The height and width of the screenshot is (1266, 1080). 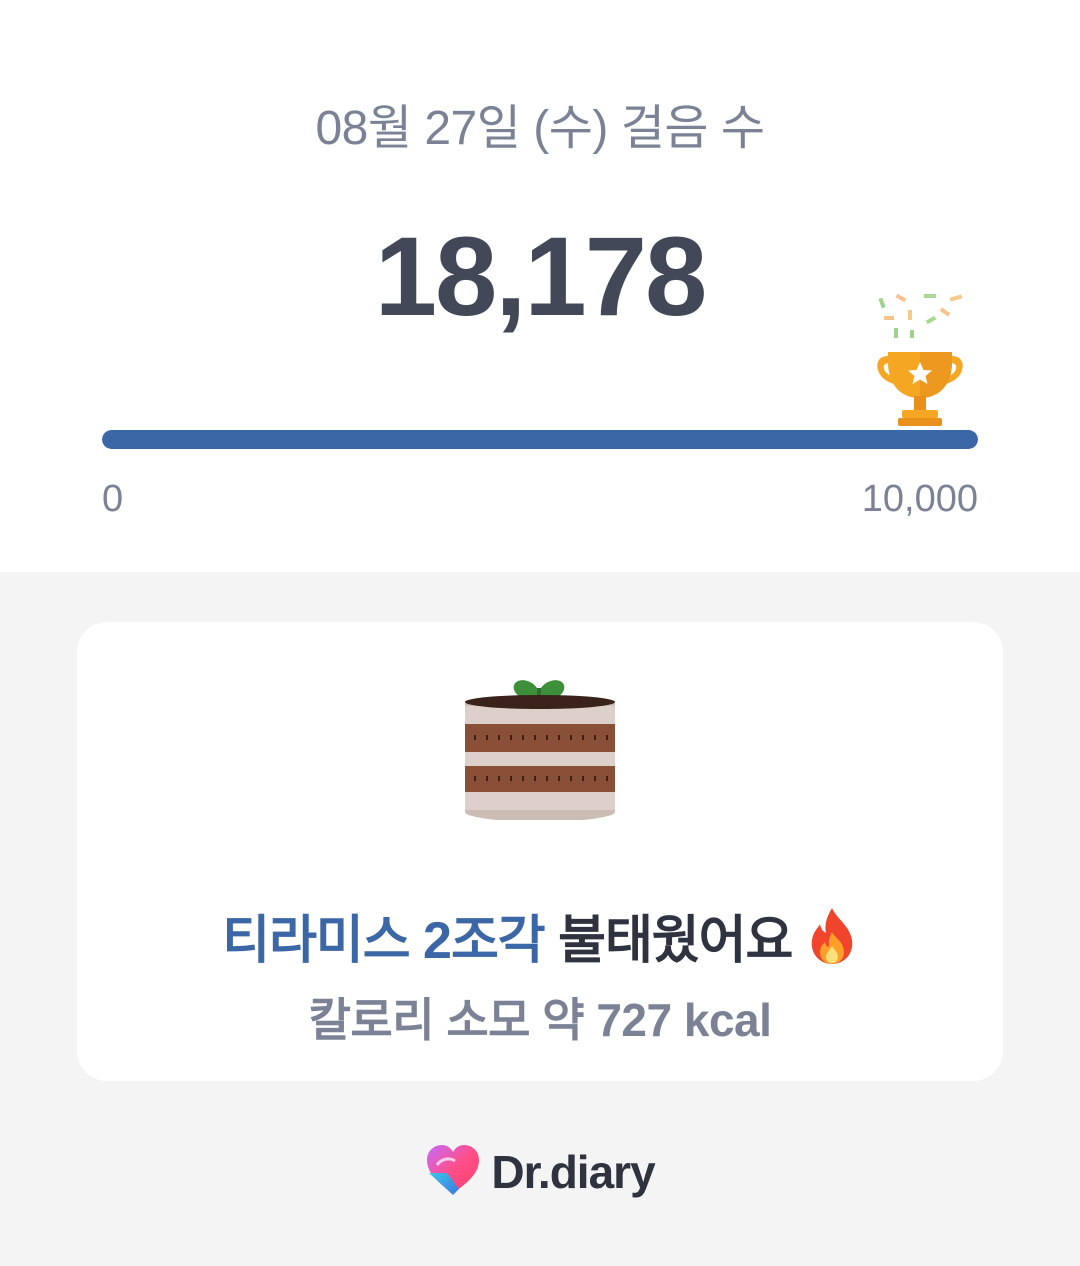 I want to click on brand-footer: Dr.diary, so click(x=540, y=1172).